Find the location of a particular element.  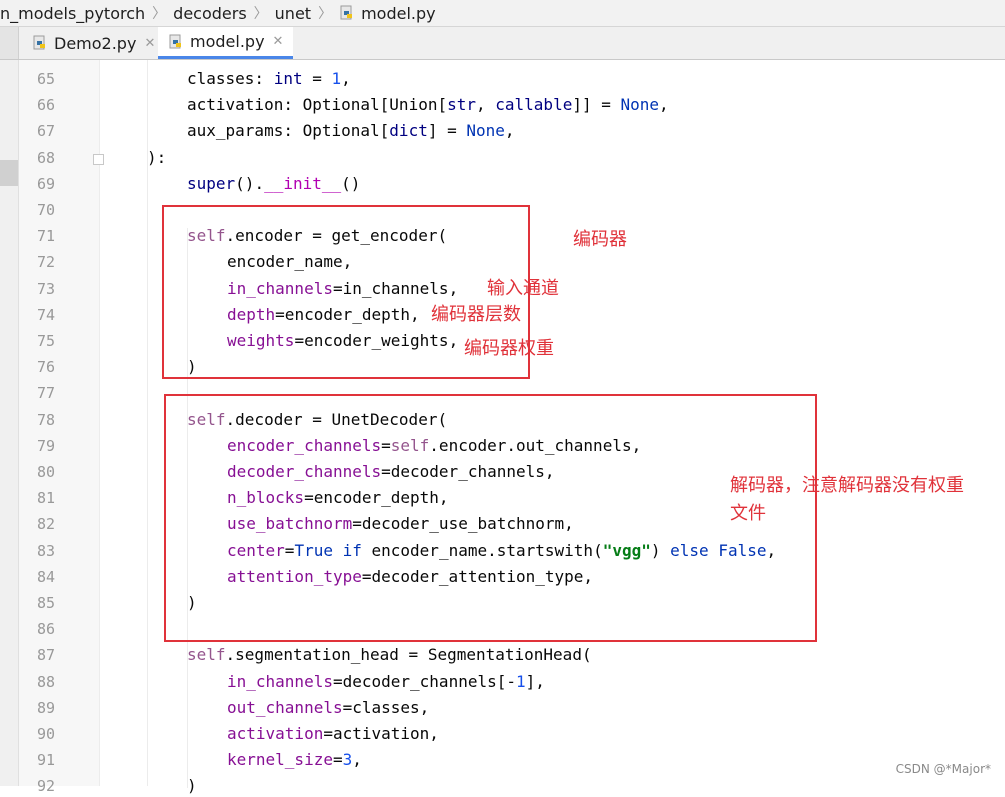

line-number: 92 is located at coordinates (45, 786).